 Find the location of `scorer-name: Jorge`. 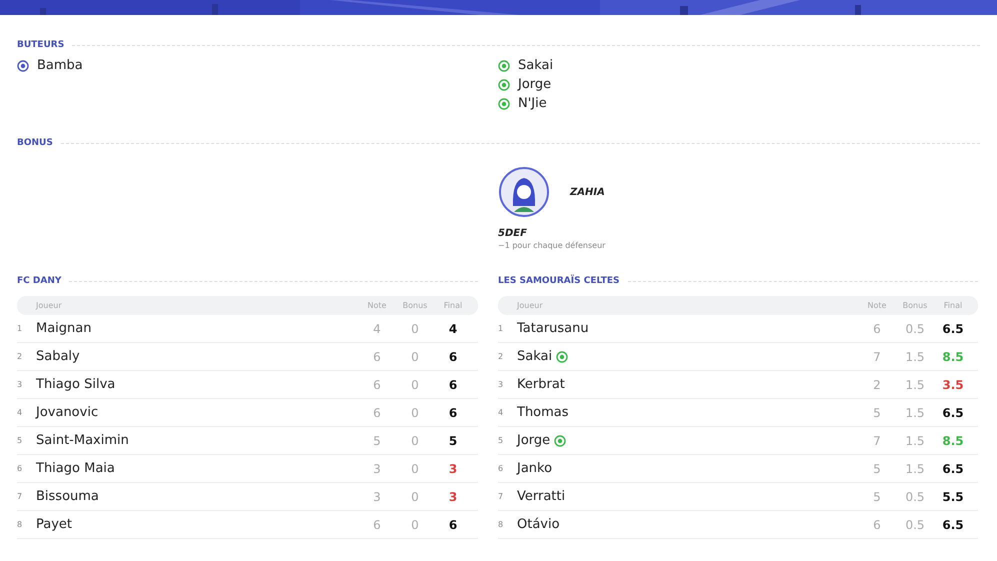

scorer-name: Jorge is located at coordinates (535, 84).